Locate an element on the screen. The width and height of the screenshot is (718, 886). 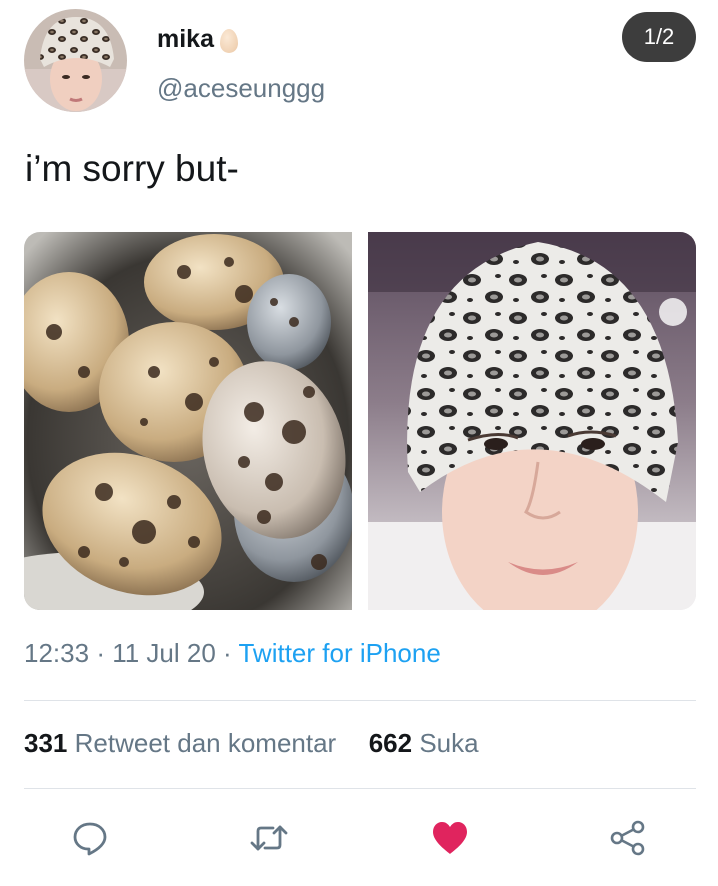
avatar is located at coordinates (75, 60).